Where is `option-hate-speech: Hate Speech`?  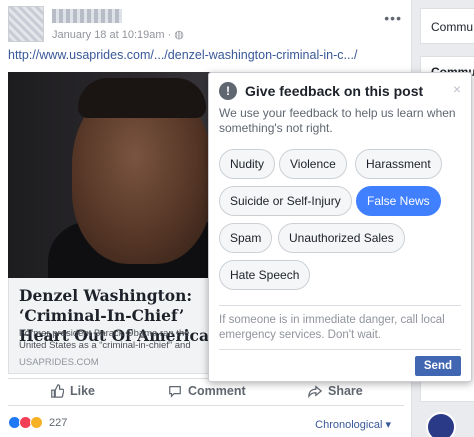
option-hate-speech: Hate Speech is located at coordinates (265, 275).